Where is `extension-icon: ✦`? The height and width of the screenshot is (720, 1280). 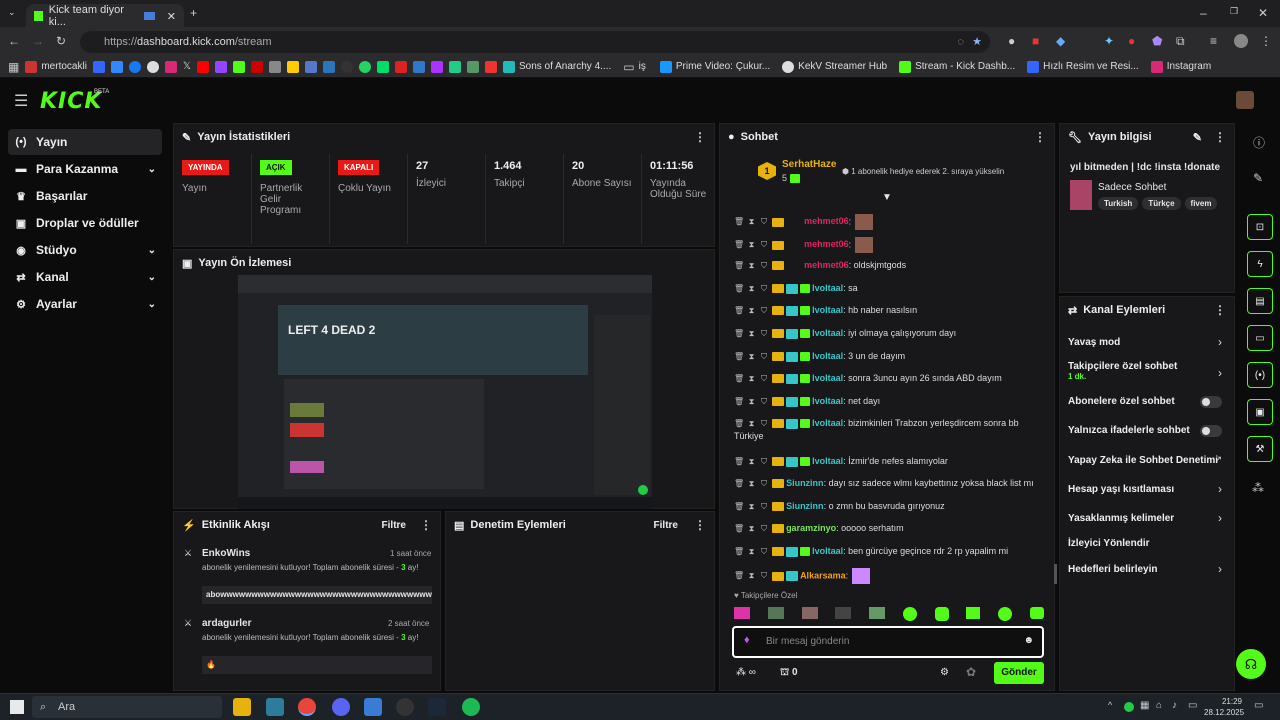 extension-icon: ✦ is located at coordinates (1109, 41).